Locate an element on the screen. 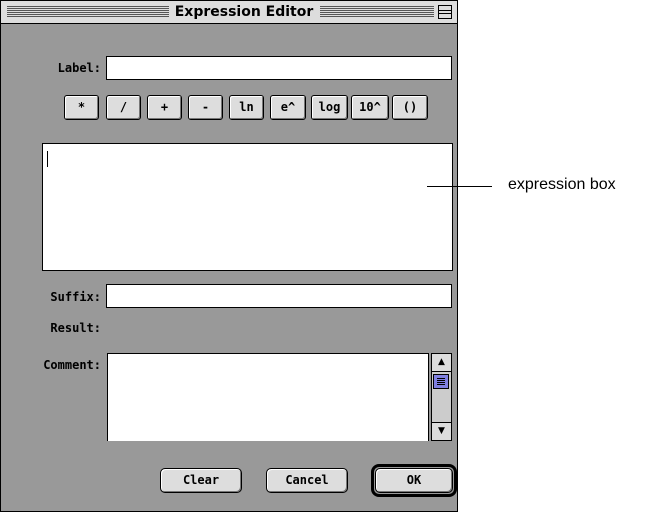  divide-button: / is located at coordinates (123, 107).